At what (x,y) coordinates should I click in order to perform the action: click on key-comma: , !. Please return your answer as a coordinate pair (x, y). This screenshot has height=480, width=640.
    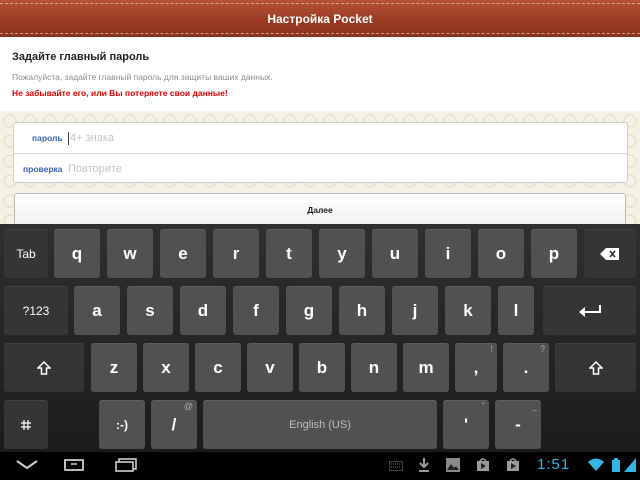
    Looking at the image, I should click on (476, 367).